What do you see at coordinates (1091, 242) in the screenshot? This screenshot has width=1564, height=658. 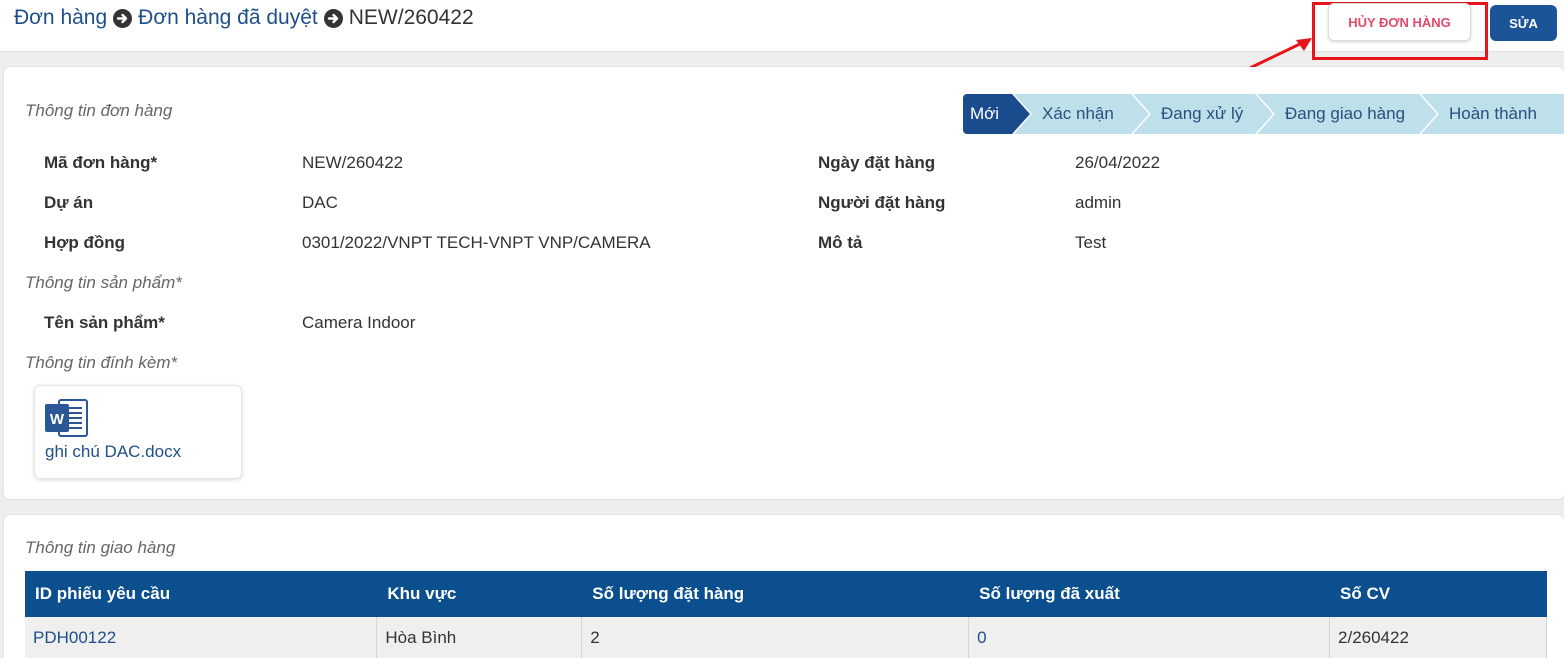 I see `description-value: Test` at bounding box center [1091, 242].